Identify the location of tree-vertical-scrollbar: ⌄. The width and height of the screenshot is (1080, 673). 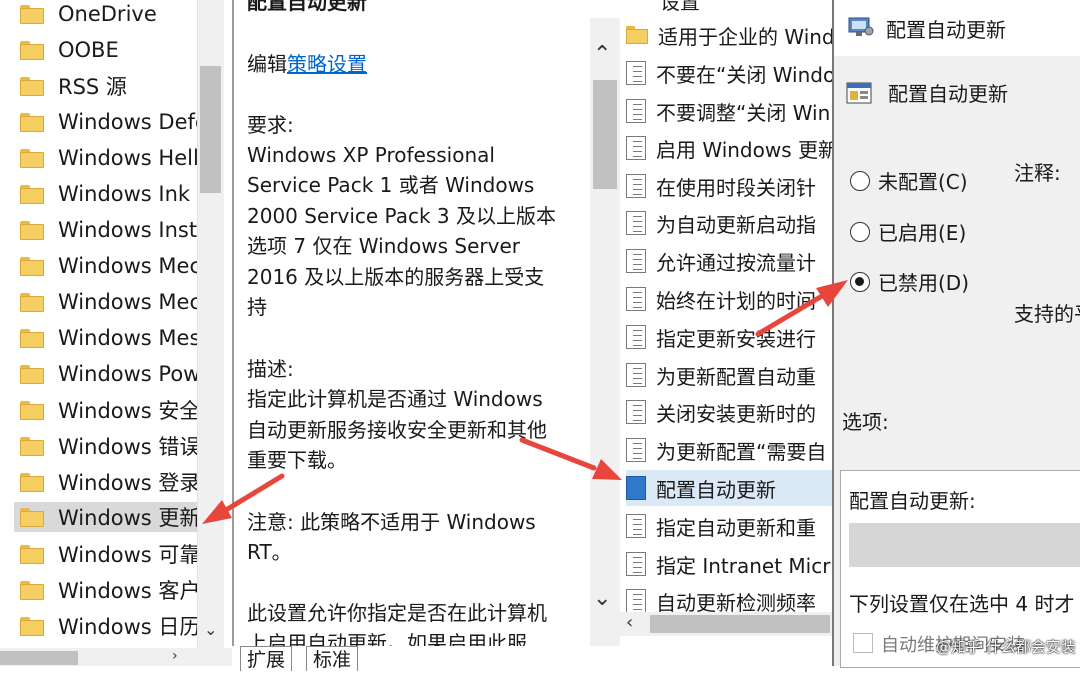
(210, 333).